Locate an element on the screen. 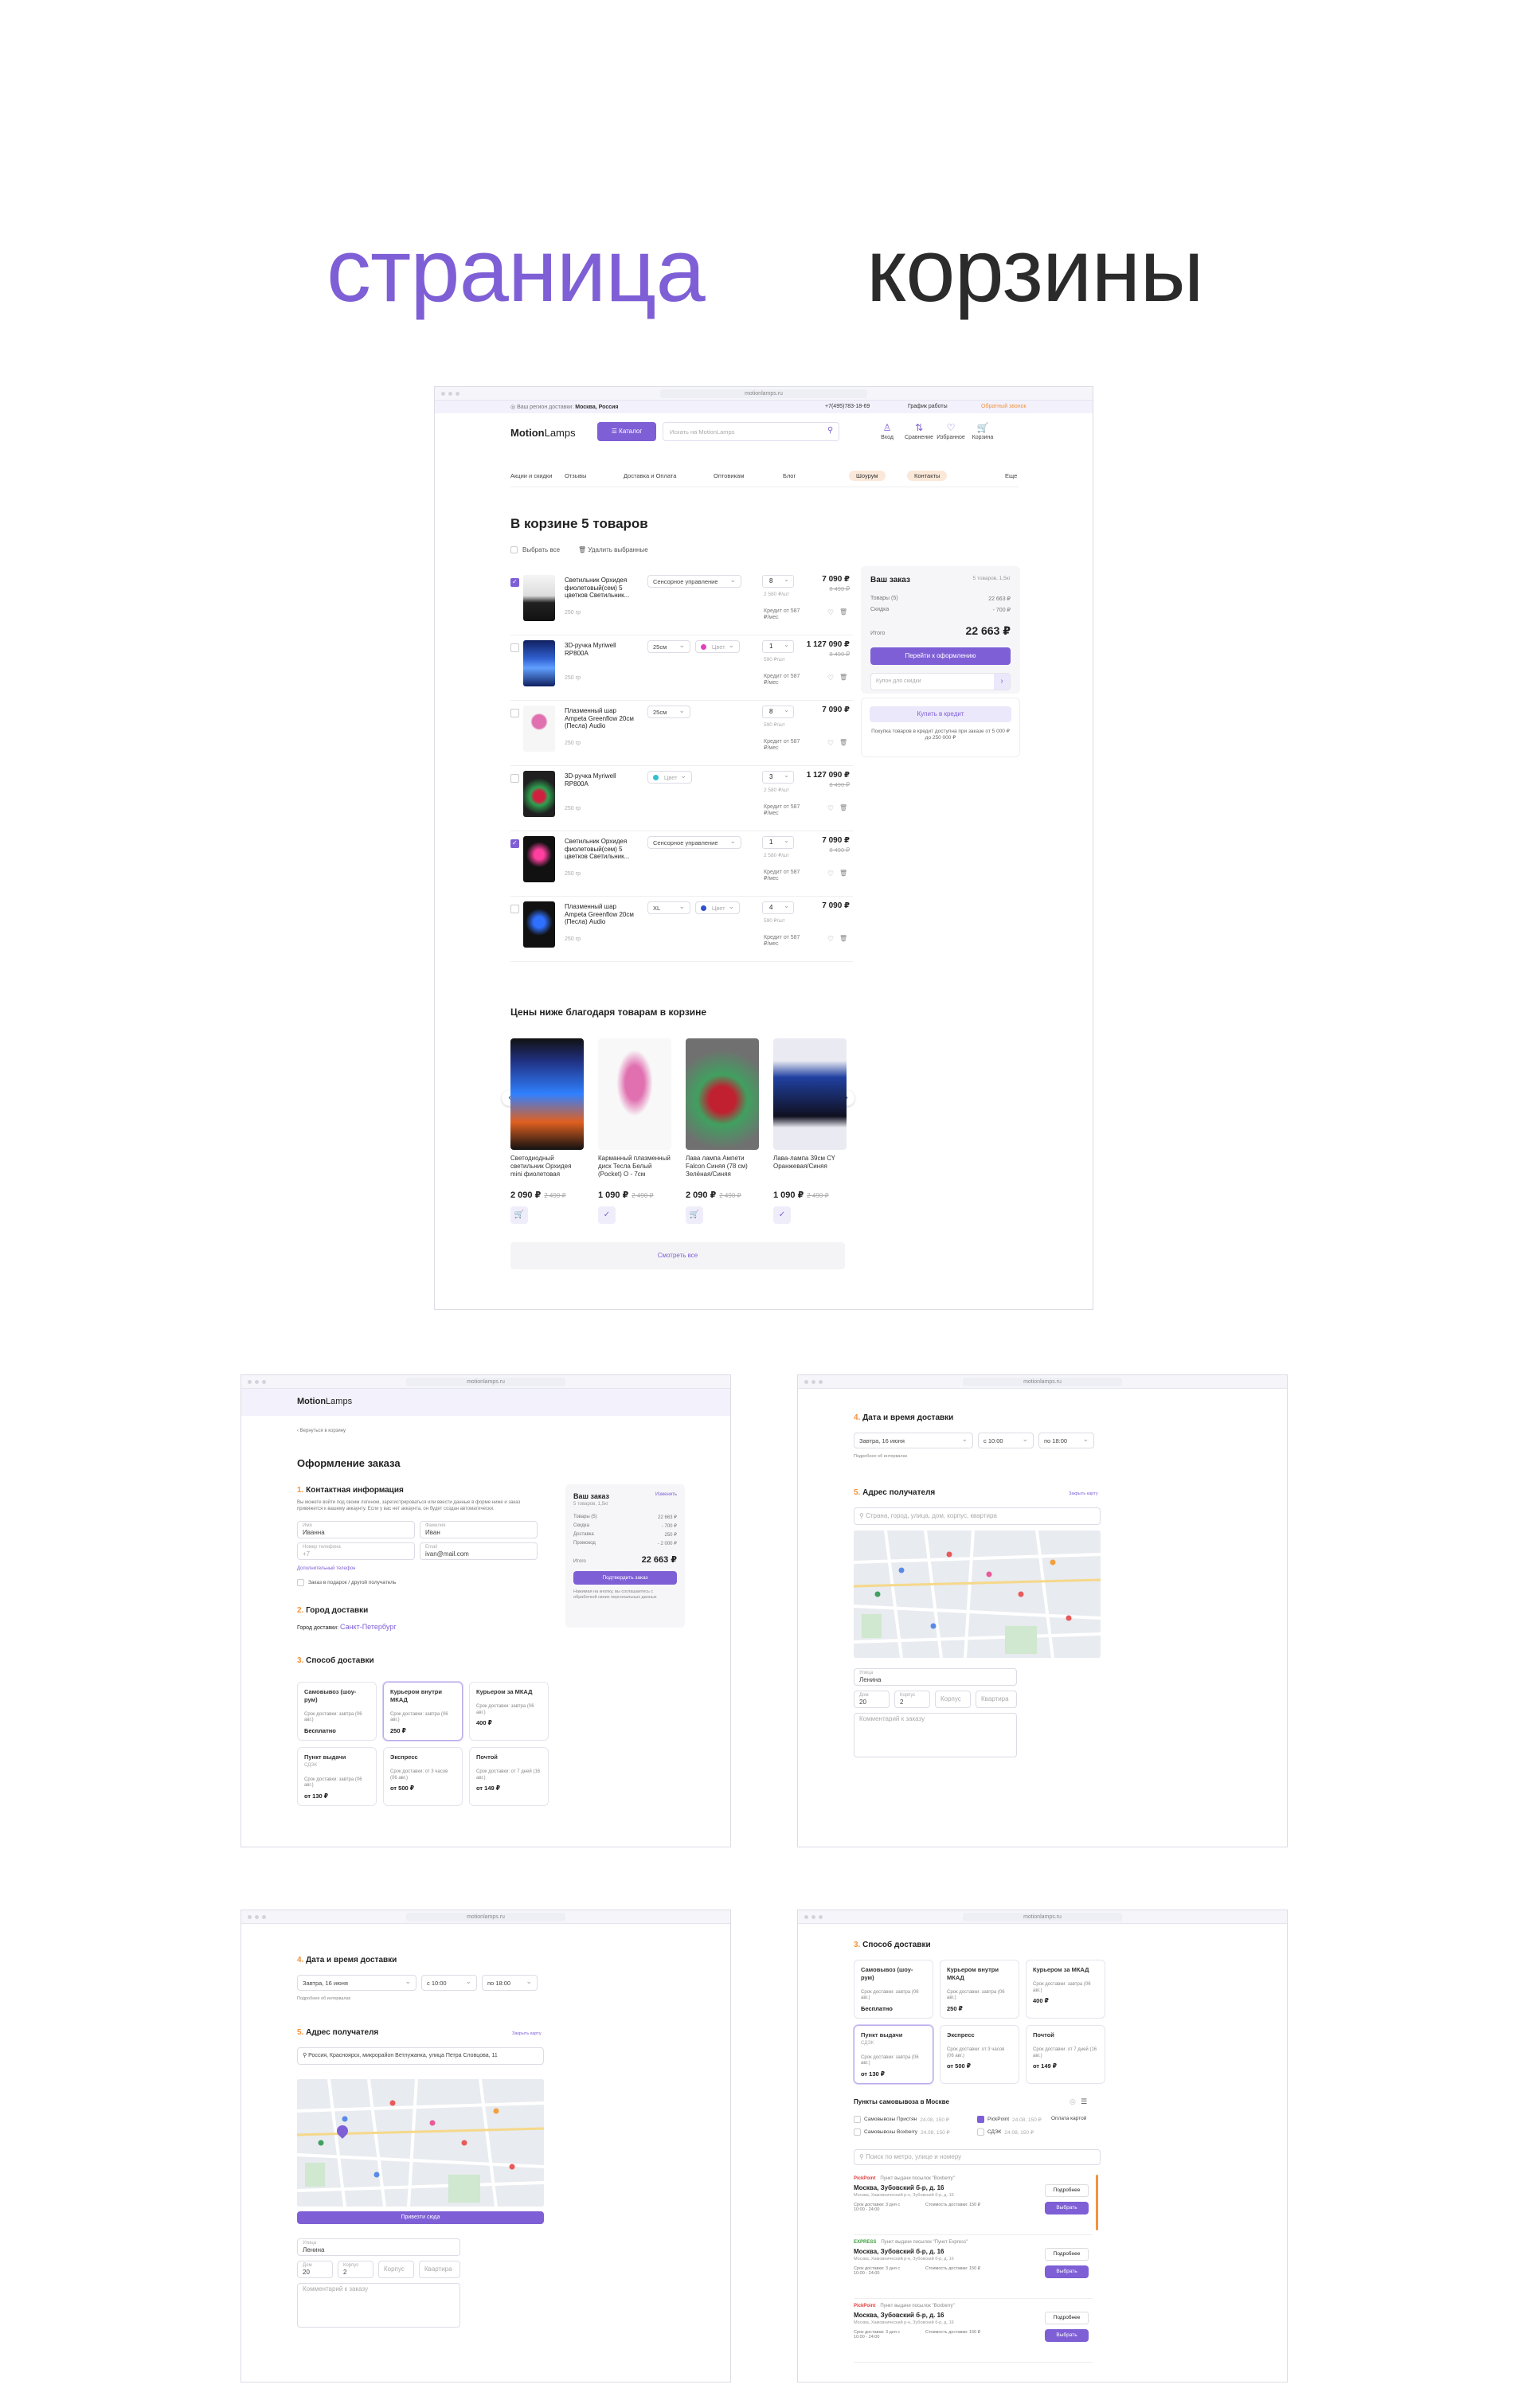  deliver-here-button: Привезти сюда is located at coordinates (420, 2217).